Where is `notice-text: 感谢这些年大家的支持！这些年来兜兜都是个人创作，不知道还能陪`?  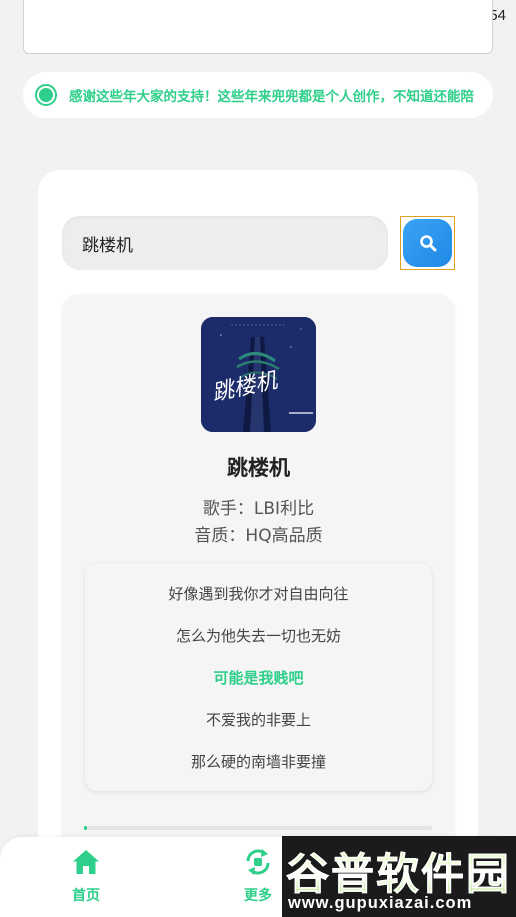 notice-text: 感谢这些年大家的支持！这些年来兜兜都是个人创作，不知道还能陪 is located at coordinates (271, 97).